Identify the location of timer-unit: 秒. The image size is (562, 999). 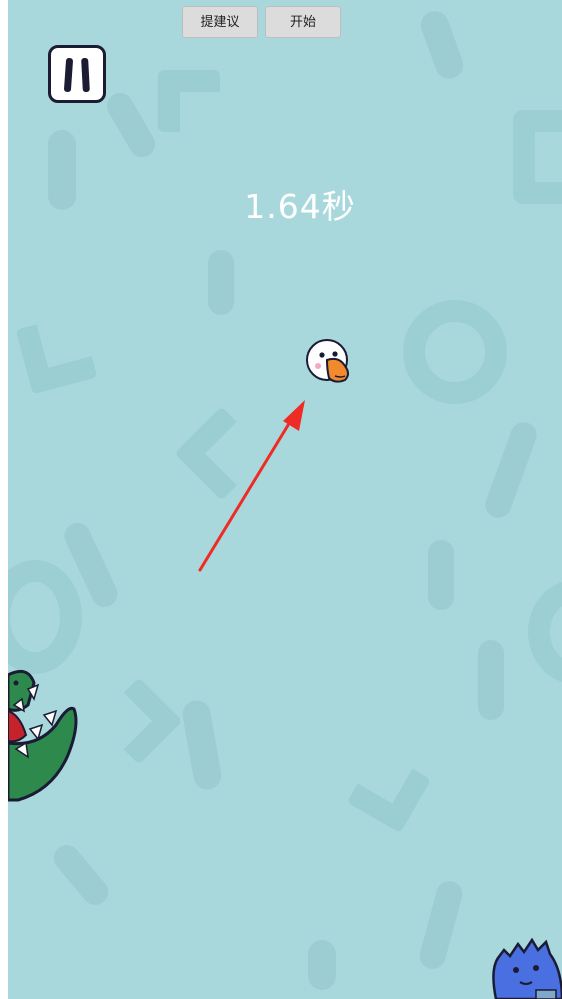
(338, 206).